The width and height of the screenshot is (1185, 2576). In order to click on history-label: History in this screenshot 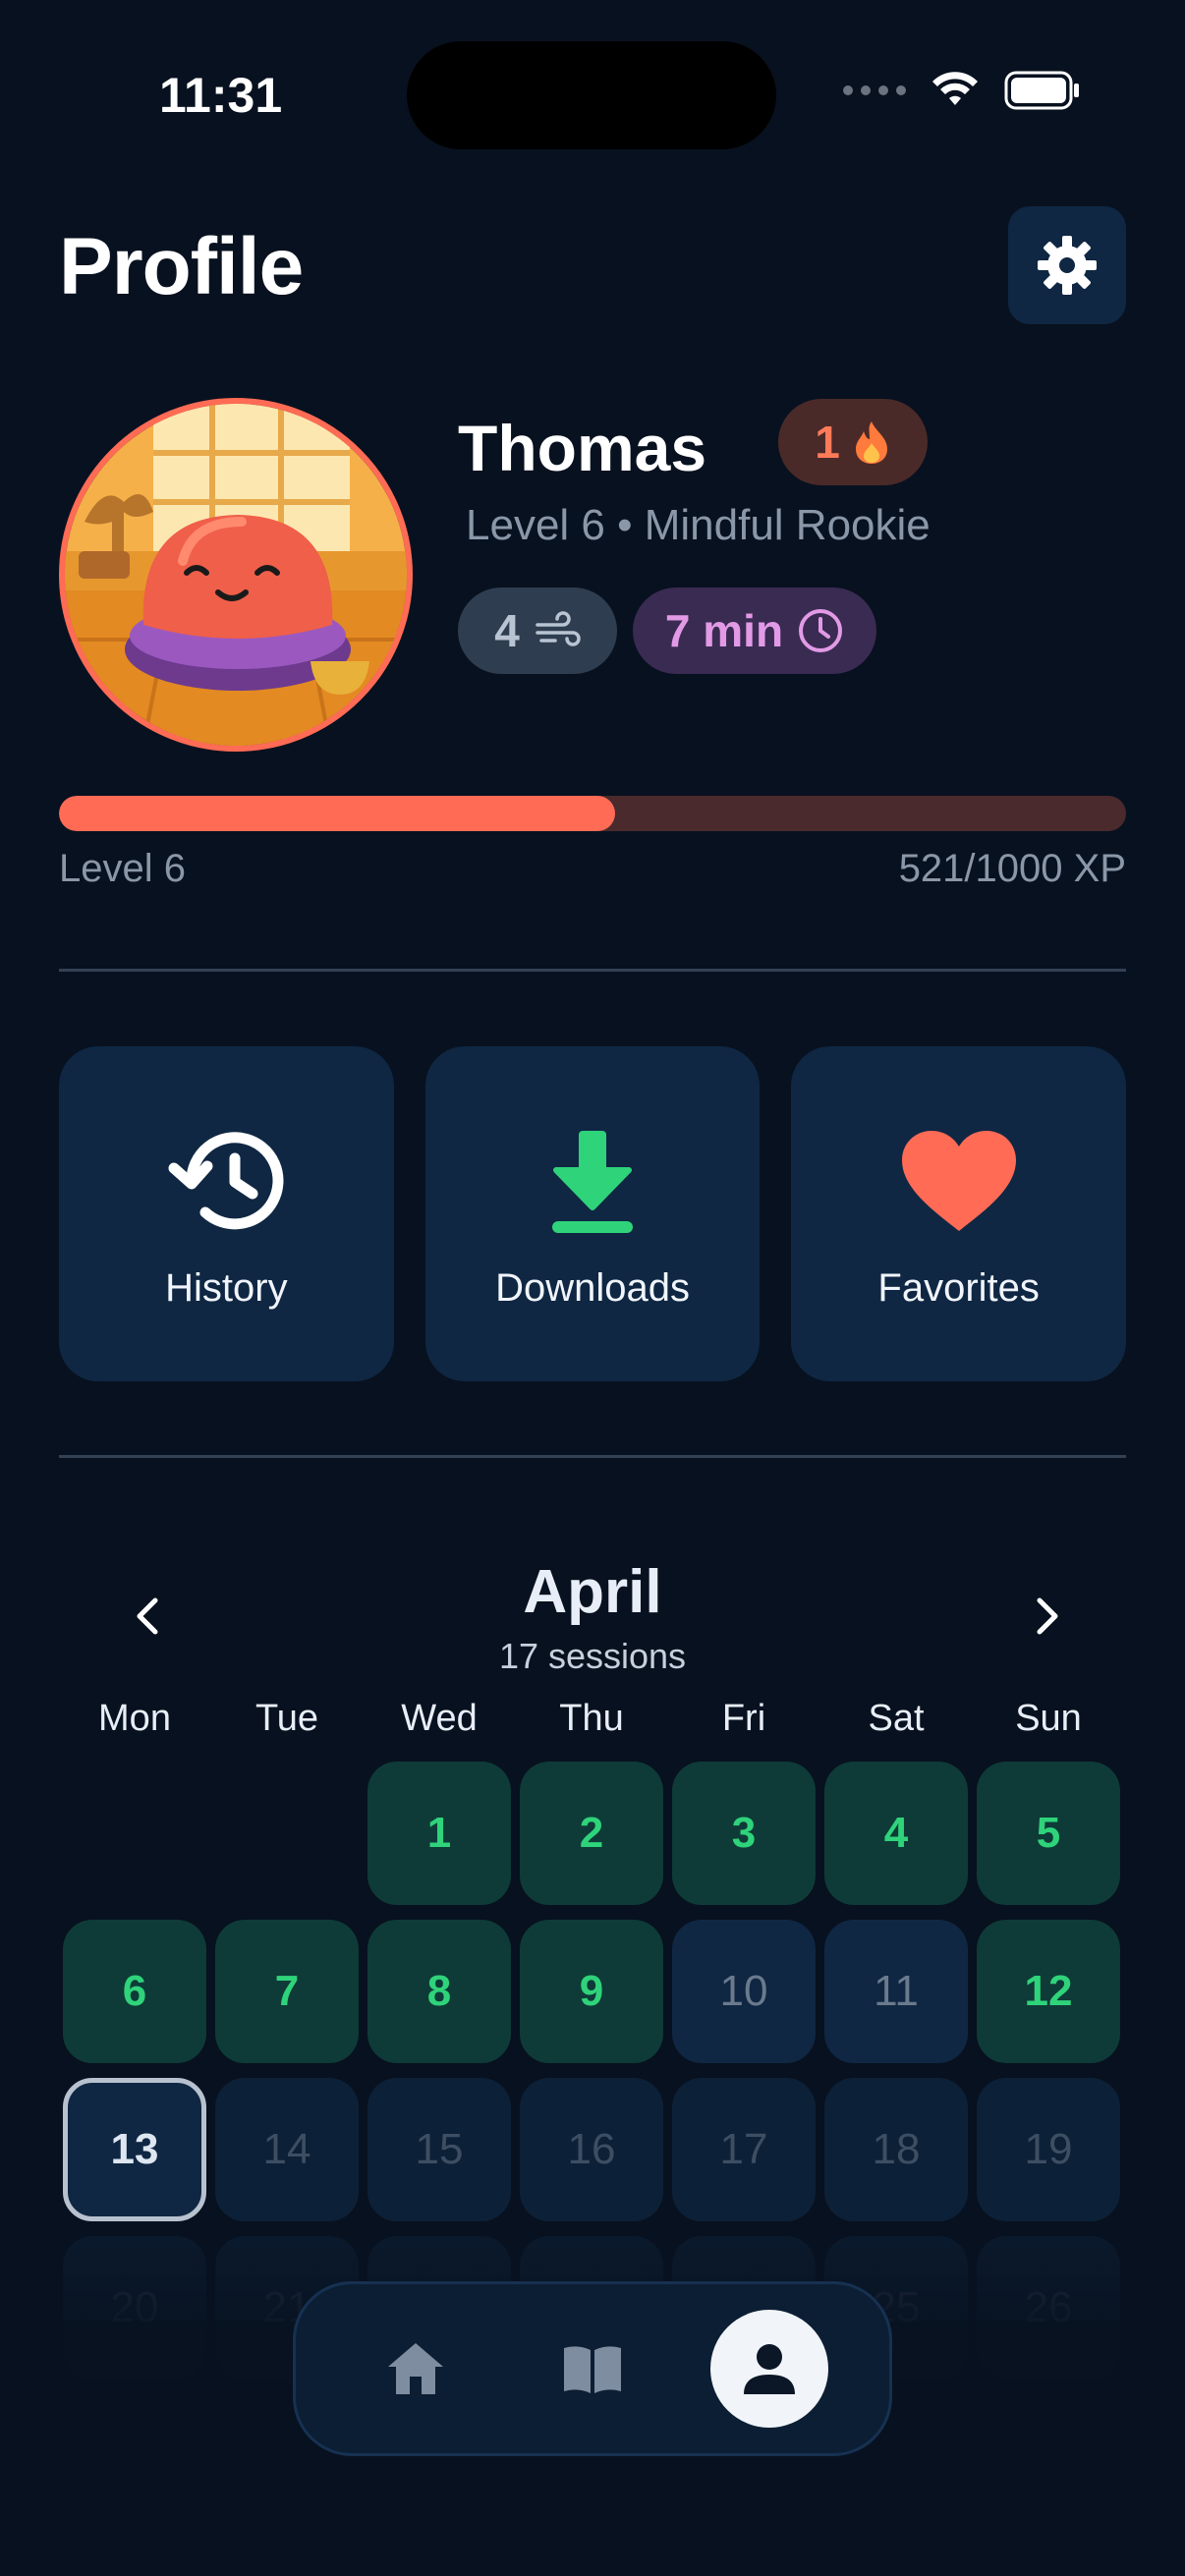, I will do `click(227, 1288)`.